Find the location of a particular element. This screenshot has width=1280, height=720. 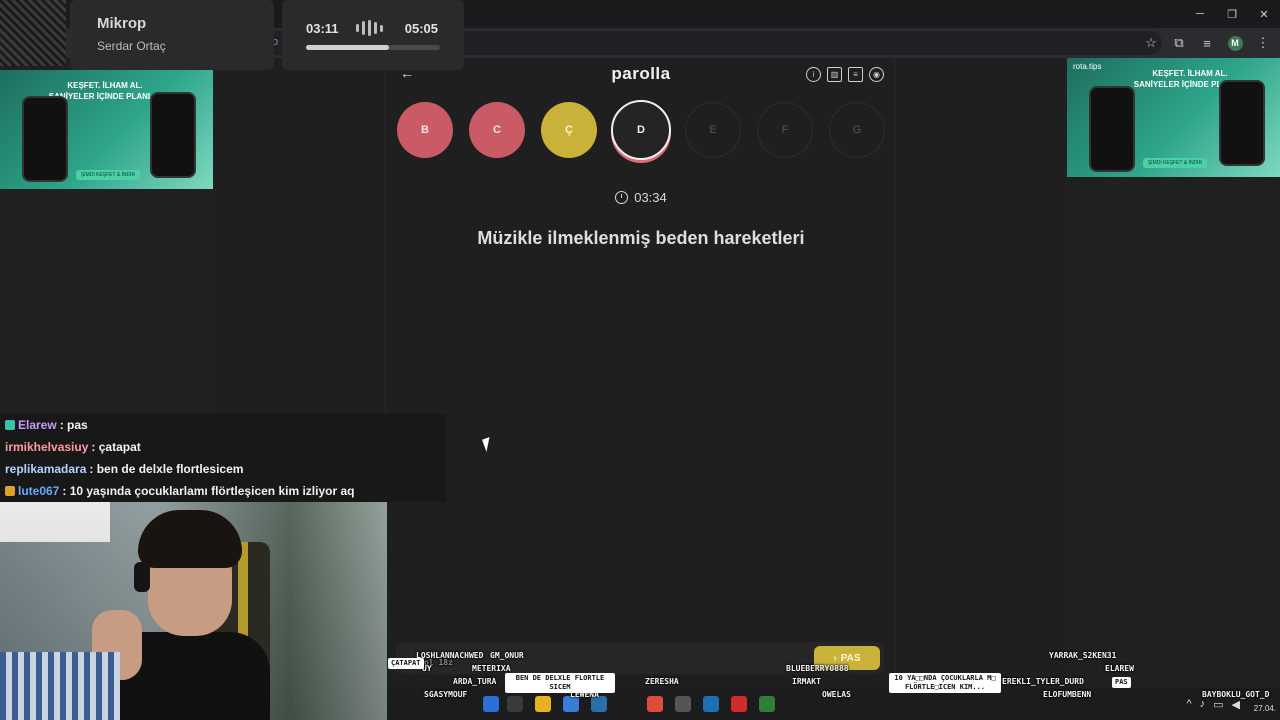

emote-speech-bubble: ÇATAPAT is located at coordinates (406, 663).